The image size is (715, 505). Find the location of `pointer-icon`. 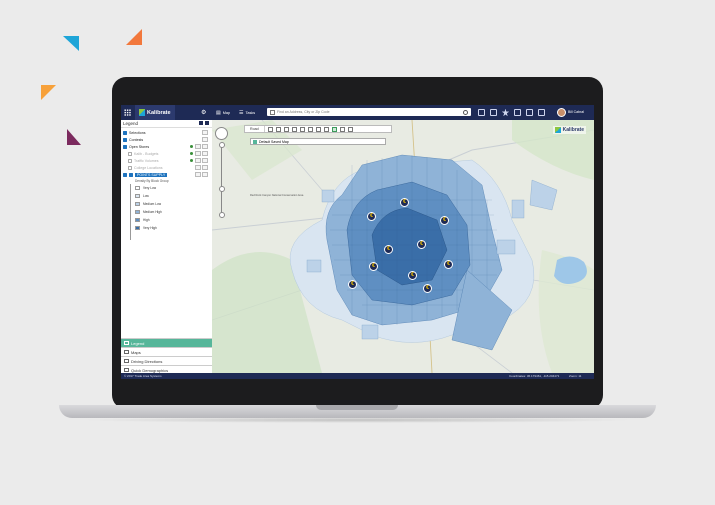

pointer-icon is located at coordinates (326, 129).